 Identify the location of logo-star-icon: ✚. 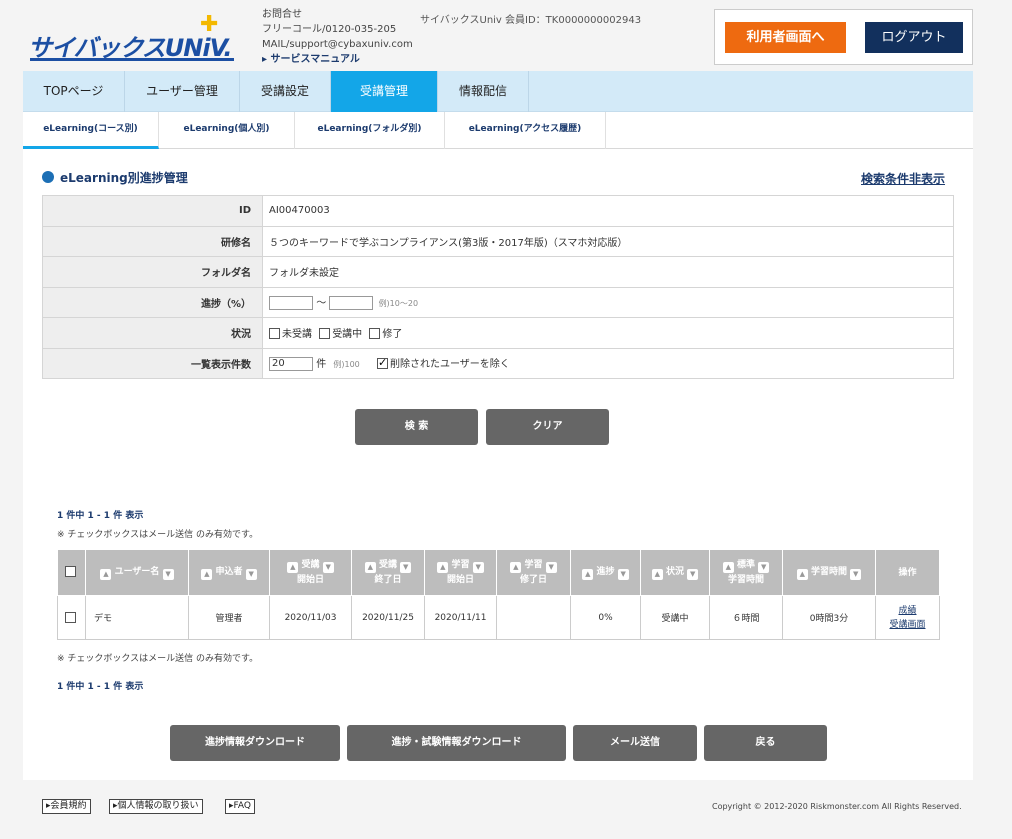
(209, 24).